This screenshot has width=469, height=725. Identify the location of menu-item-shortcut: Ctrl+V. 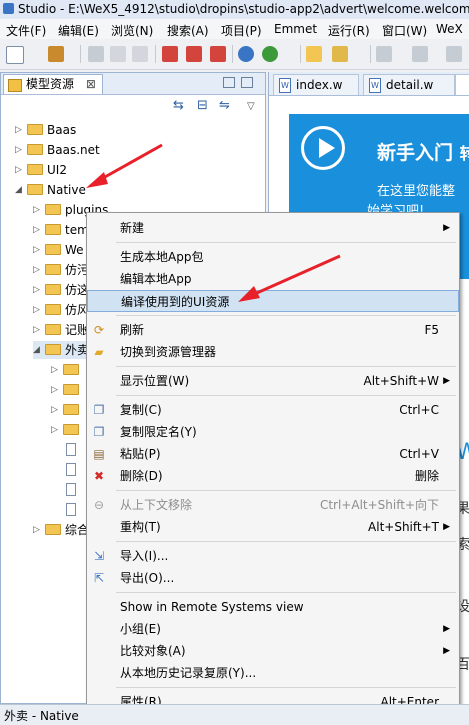
(419, 454).